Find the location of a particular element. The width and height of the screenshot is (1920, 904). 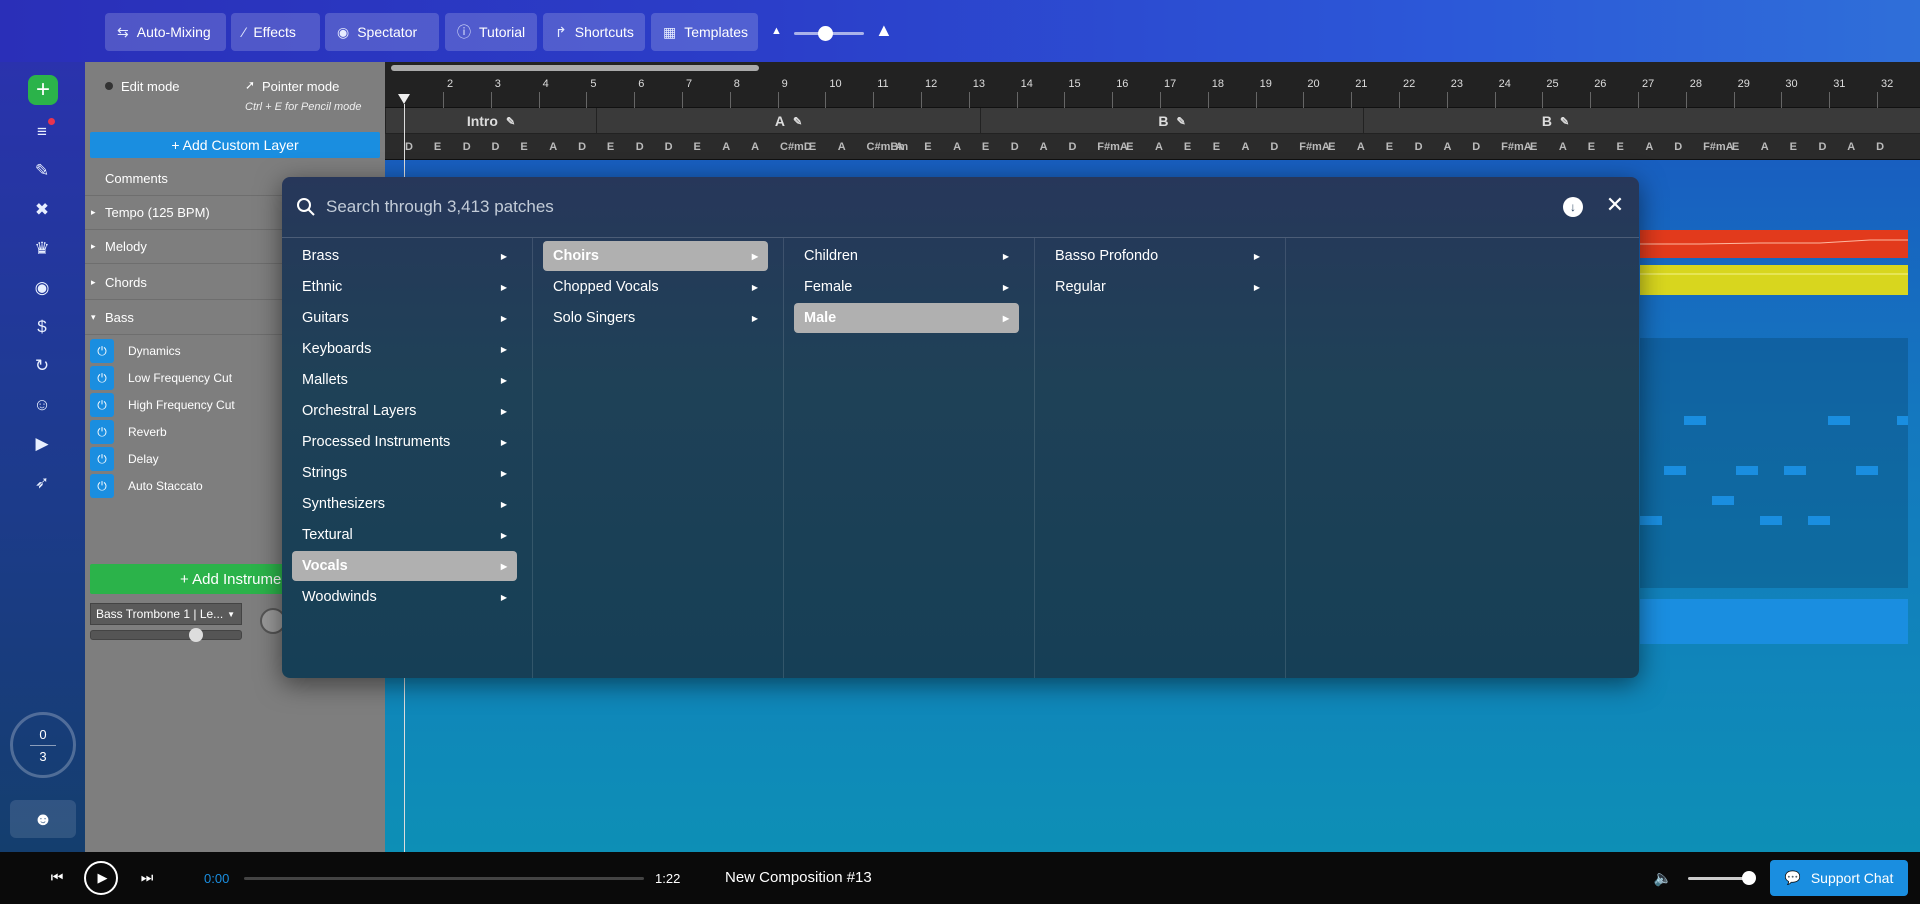

master-volume-knob is located at coordinates (1749, 878).